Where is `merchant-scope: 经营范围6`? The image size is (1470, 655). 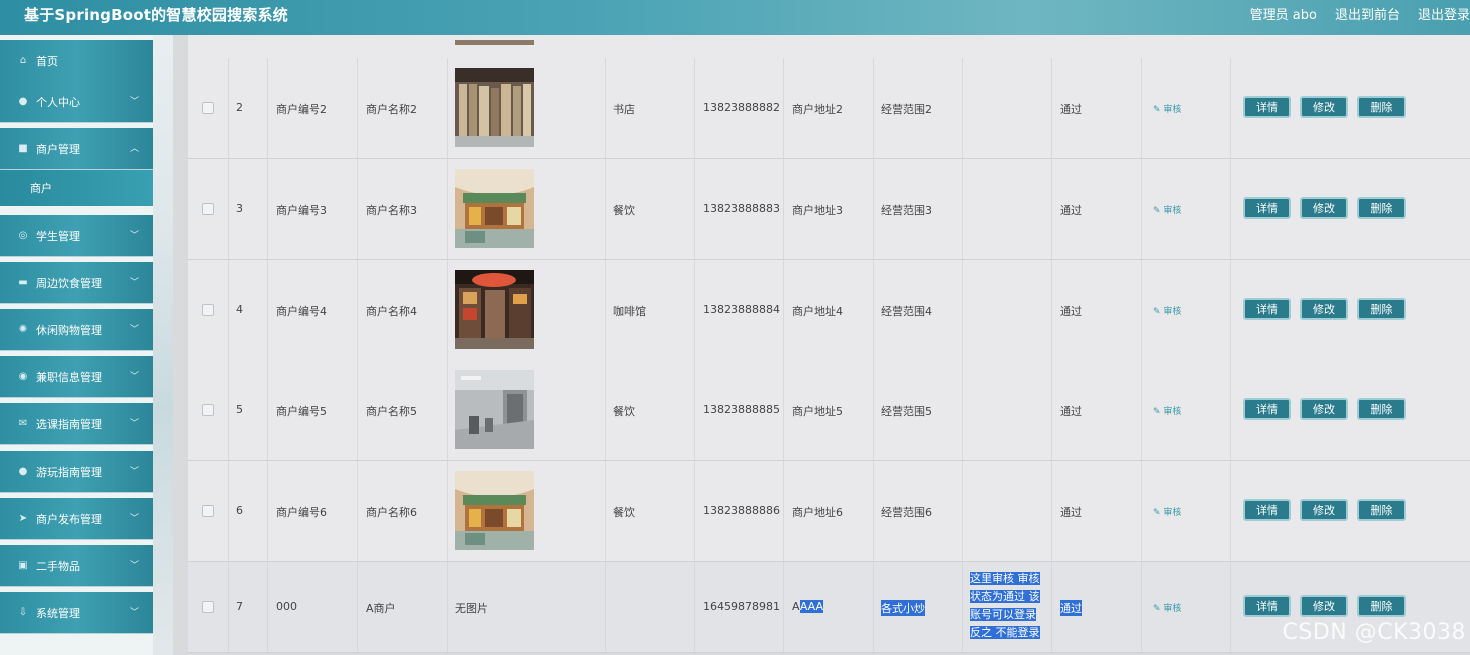 merchant-scope: 经营范围6 is located at coordinates (906, 512).